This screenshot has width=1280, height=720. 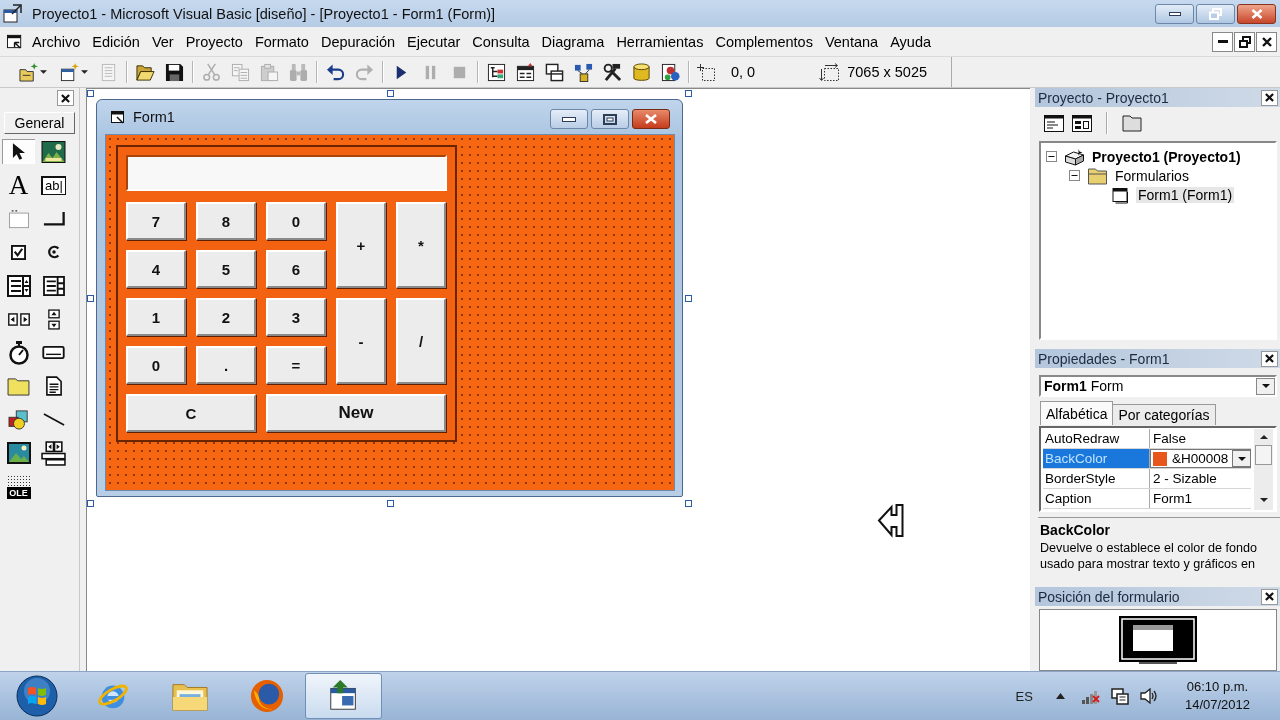 What do you see at coordinates (1217, 705) in the screenshot?
I see `clock-date: 14/07/2012` at bounding box center [1217, 705].